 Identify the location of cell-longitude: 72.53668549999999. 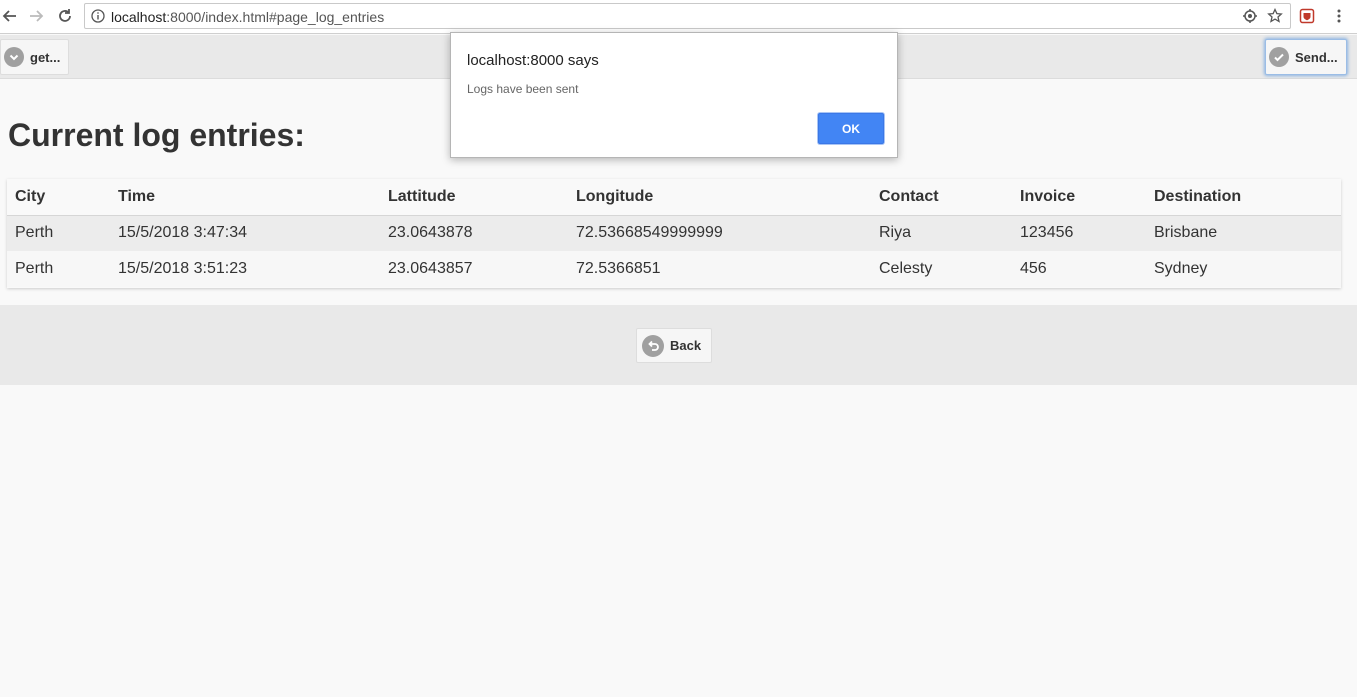
(649, 233).